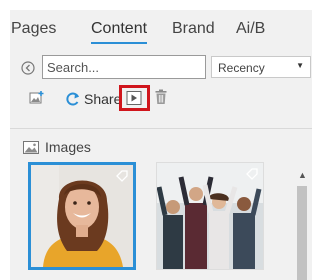 Image resolution: width=320 pixels, height=280 pixels. I want to click on images-section-header: Images, so click(57, 147).